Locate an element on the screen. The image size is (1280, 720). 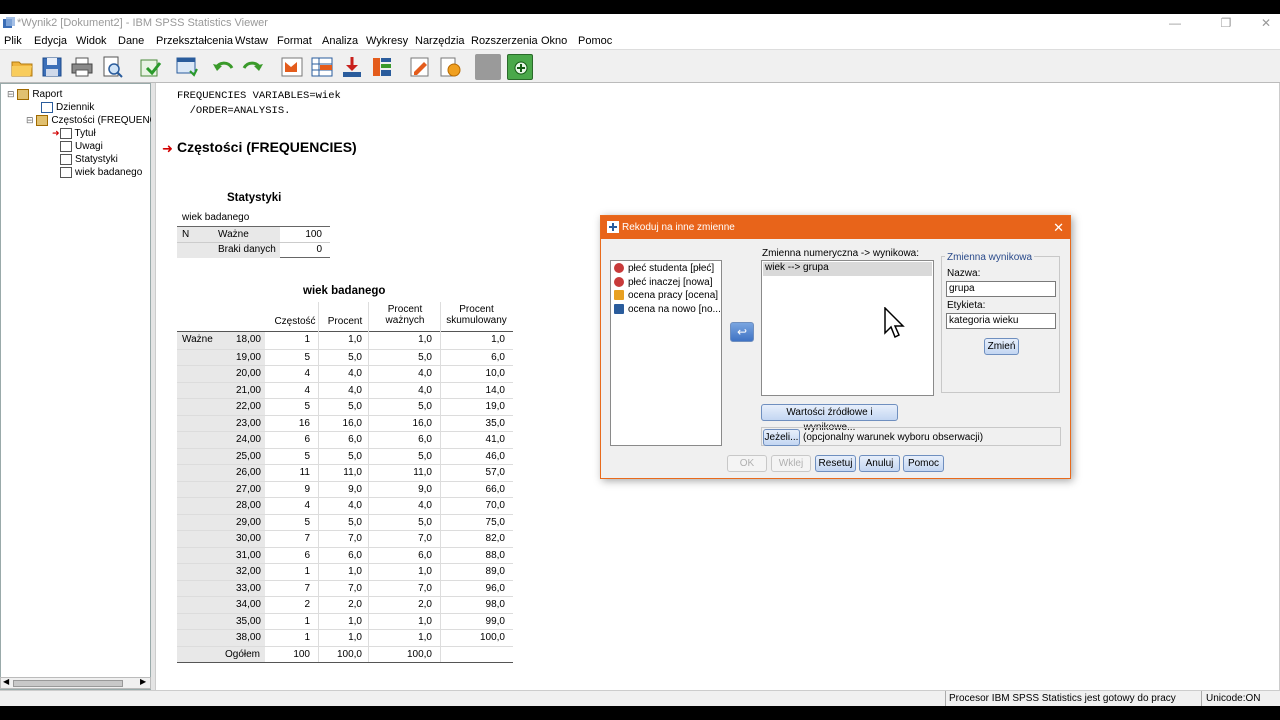
row-frequency: 2 is located at coordinates (307, 604).